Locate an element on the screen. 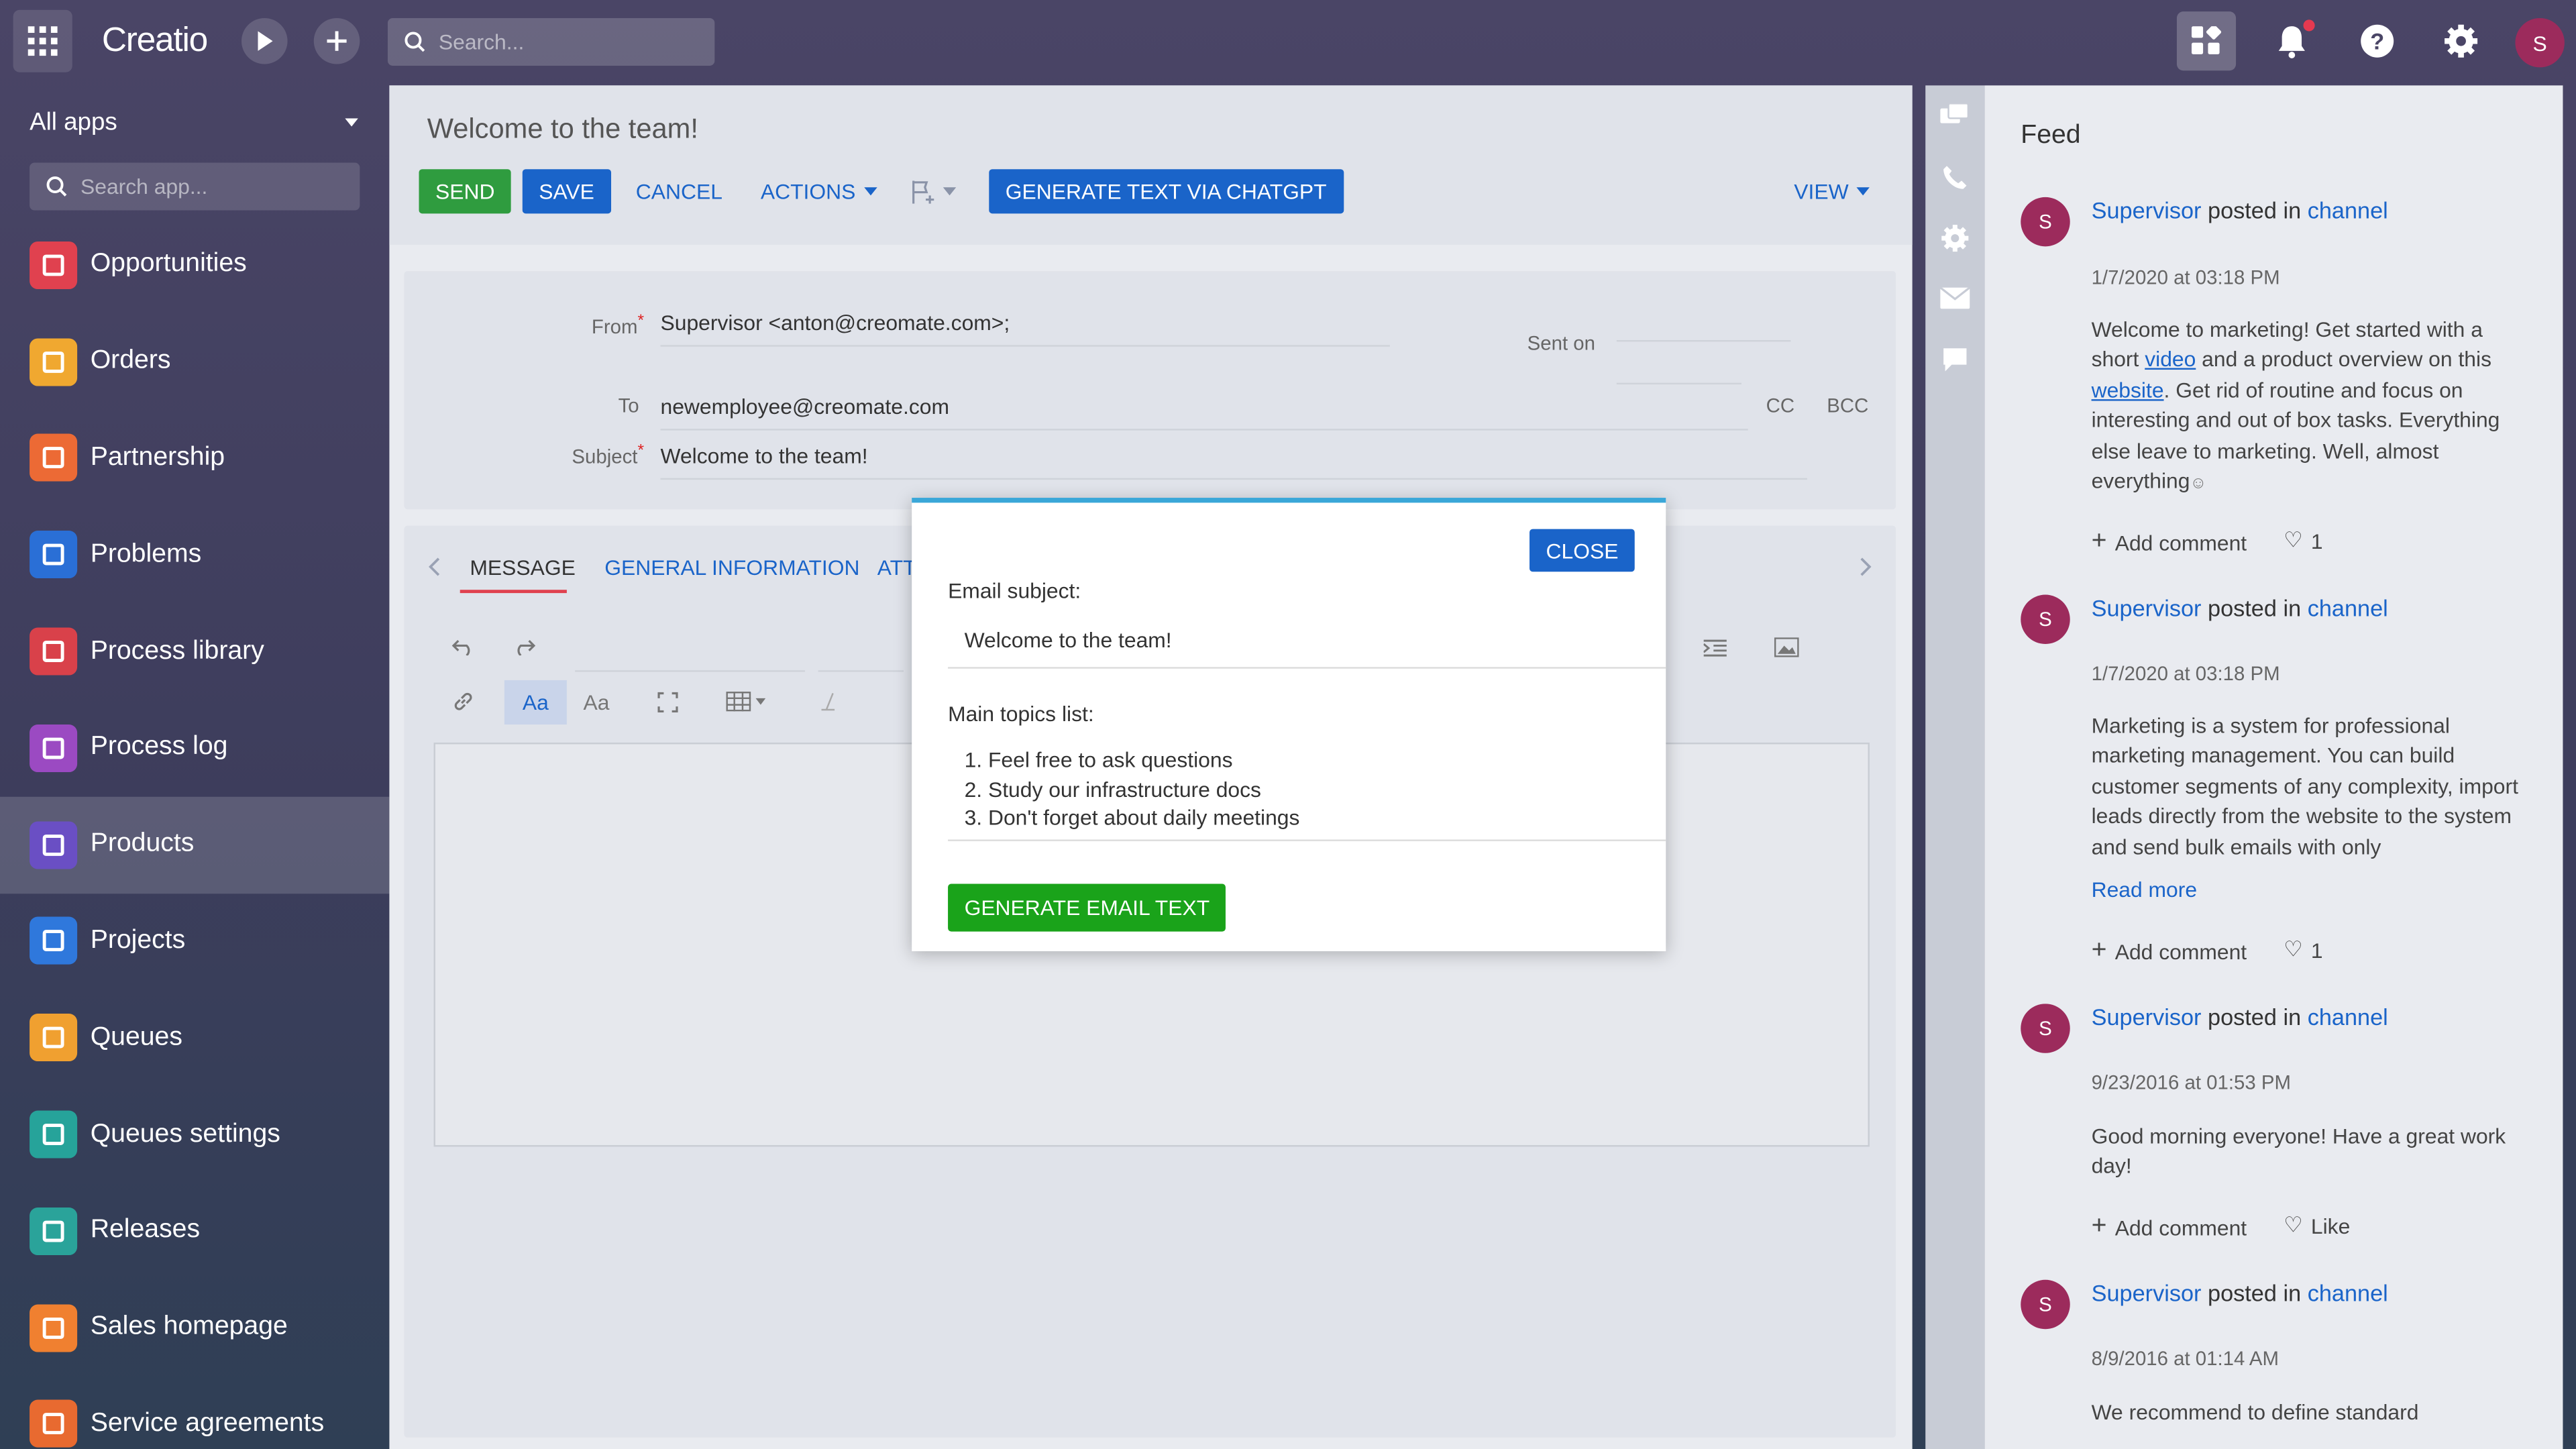 The height and width of the screenshot is (1449, 2576). sidebar-item: Products is located at coordinates (195, 845).